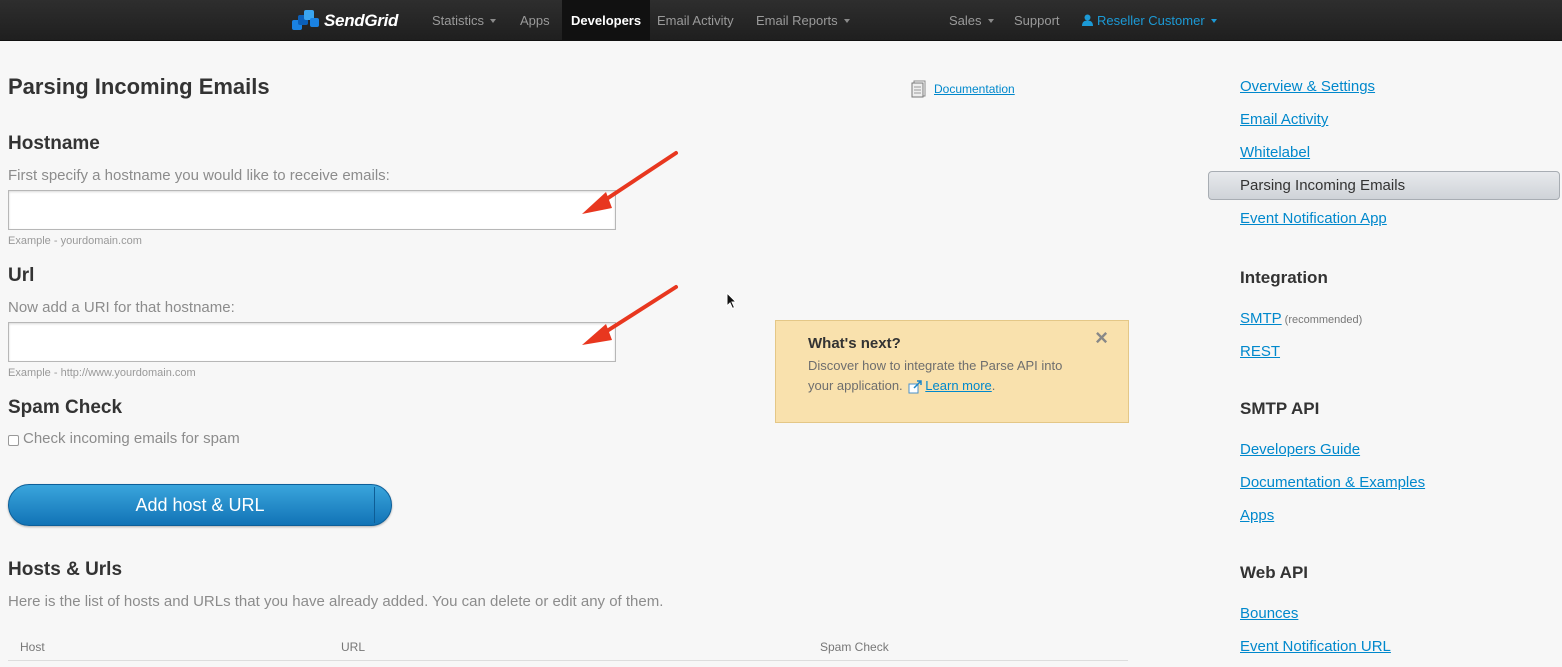  Describe the element at coordinates (918, 89) in the screenshot. I see `document-icon` at that location.